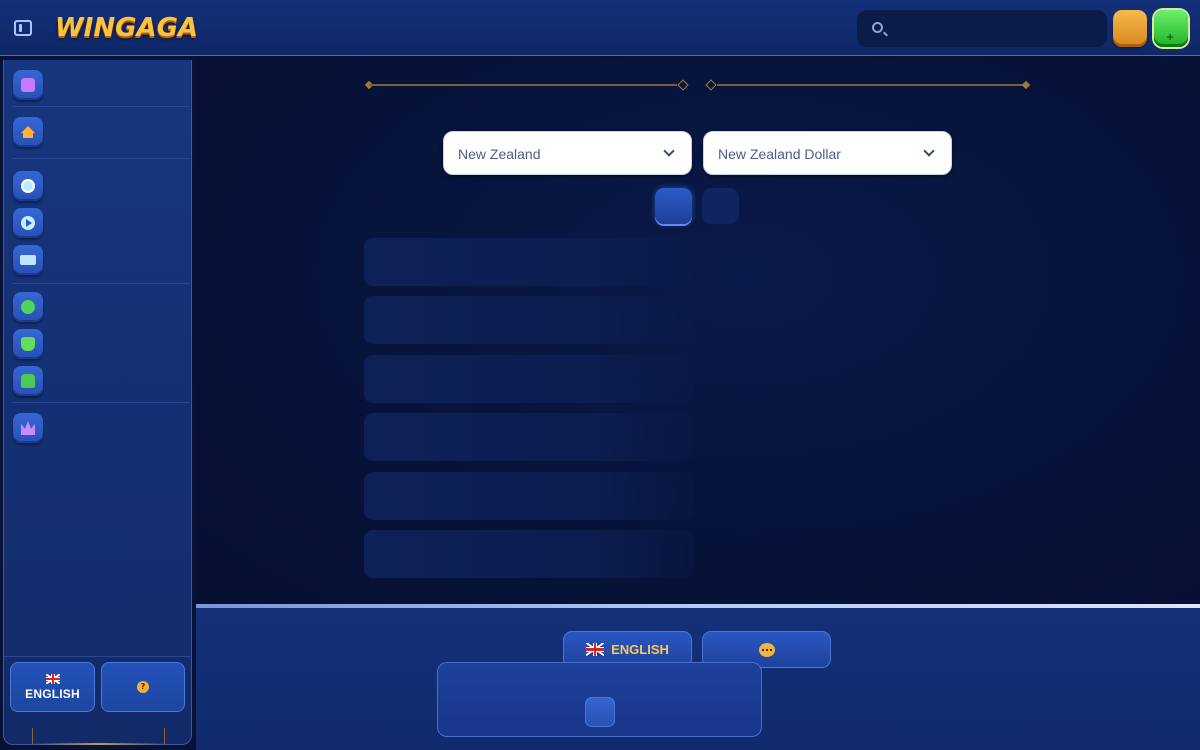  What do you see at coordinates (98, 744) in the screenshot?
I see `sidebar-tip-line` at bounding box center [98, 744].